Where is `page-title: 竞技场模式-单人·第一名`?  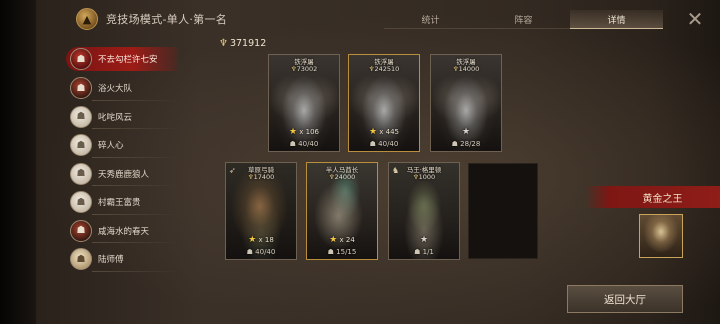
page-title: 竞技场模式-单人·第一名 is located at coordinates (167, 19).